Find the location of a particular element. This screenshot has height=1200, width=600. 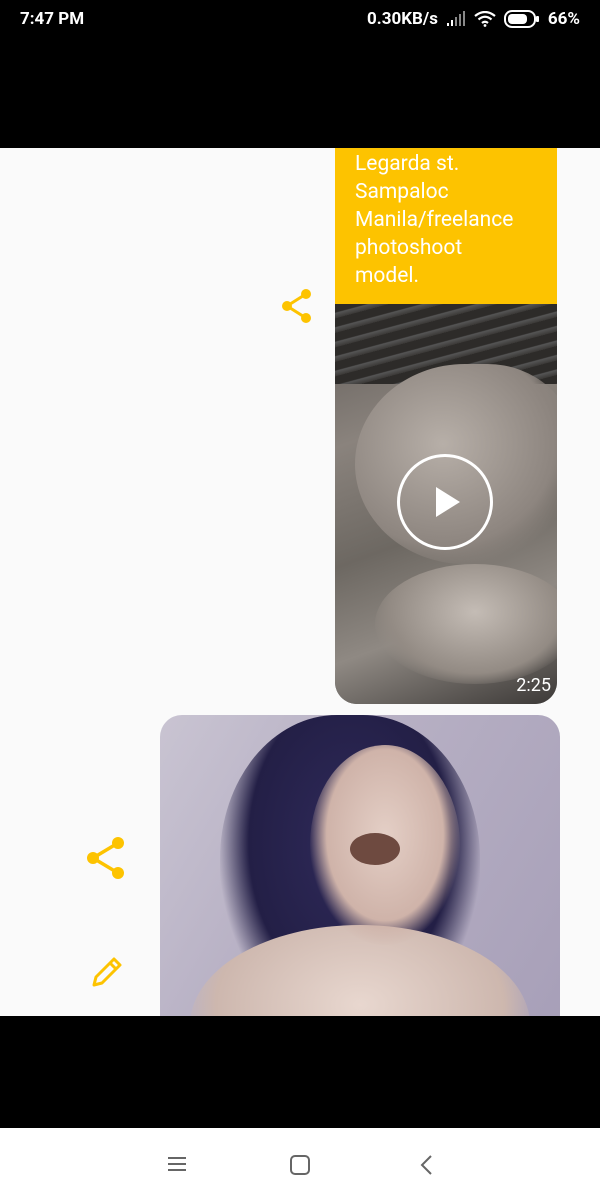

caption-line: model. is located at coordinates (387, 276).